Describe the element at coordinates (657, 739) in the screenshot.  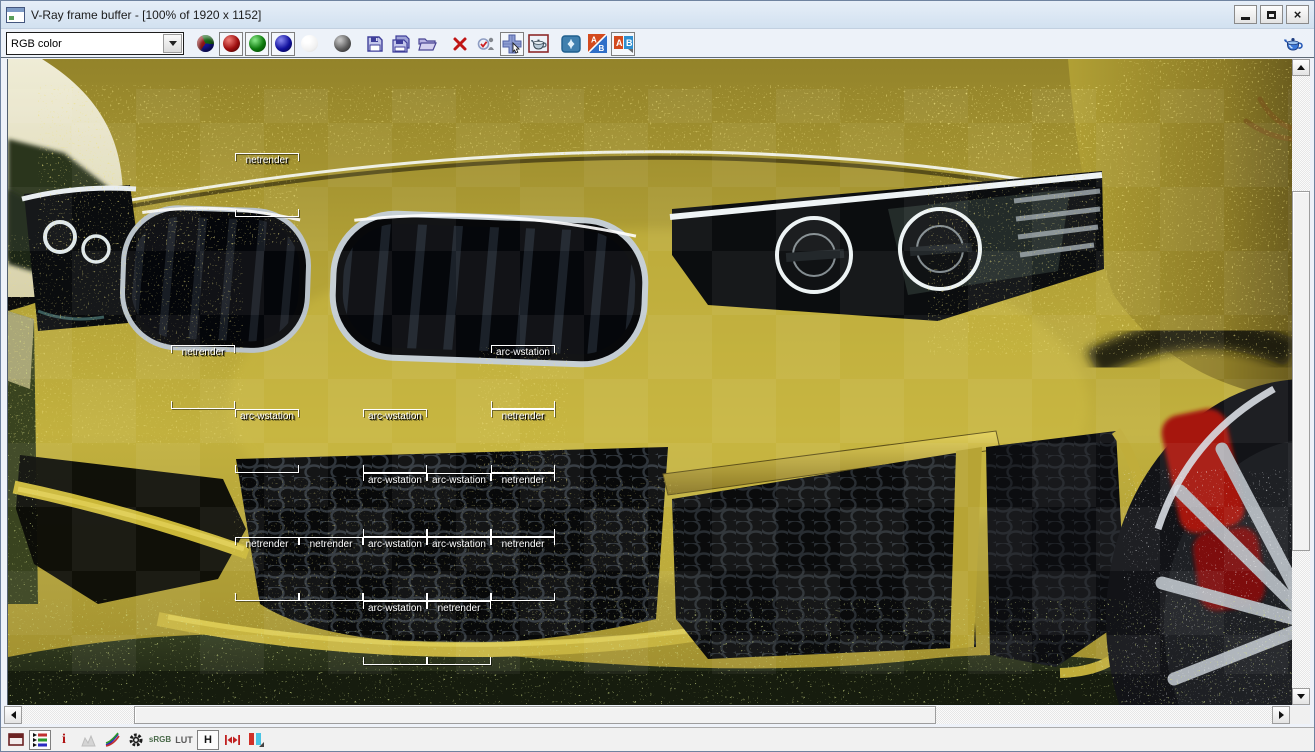
I see `bottom-toolbar: i sRGB LUT H` at that location.